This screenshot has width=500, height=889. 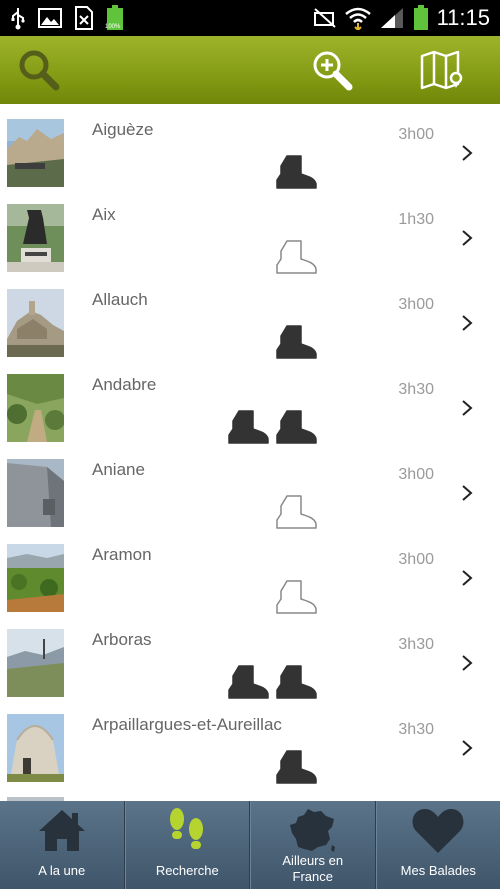 What do you see at coordinates (62, 870) in the screenshot?
I see `tab-label: A la une` at bounding box center [62, 870].